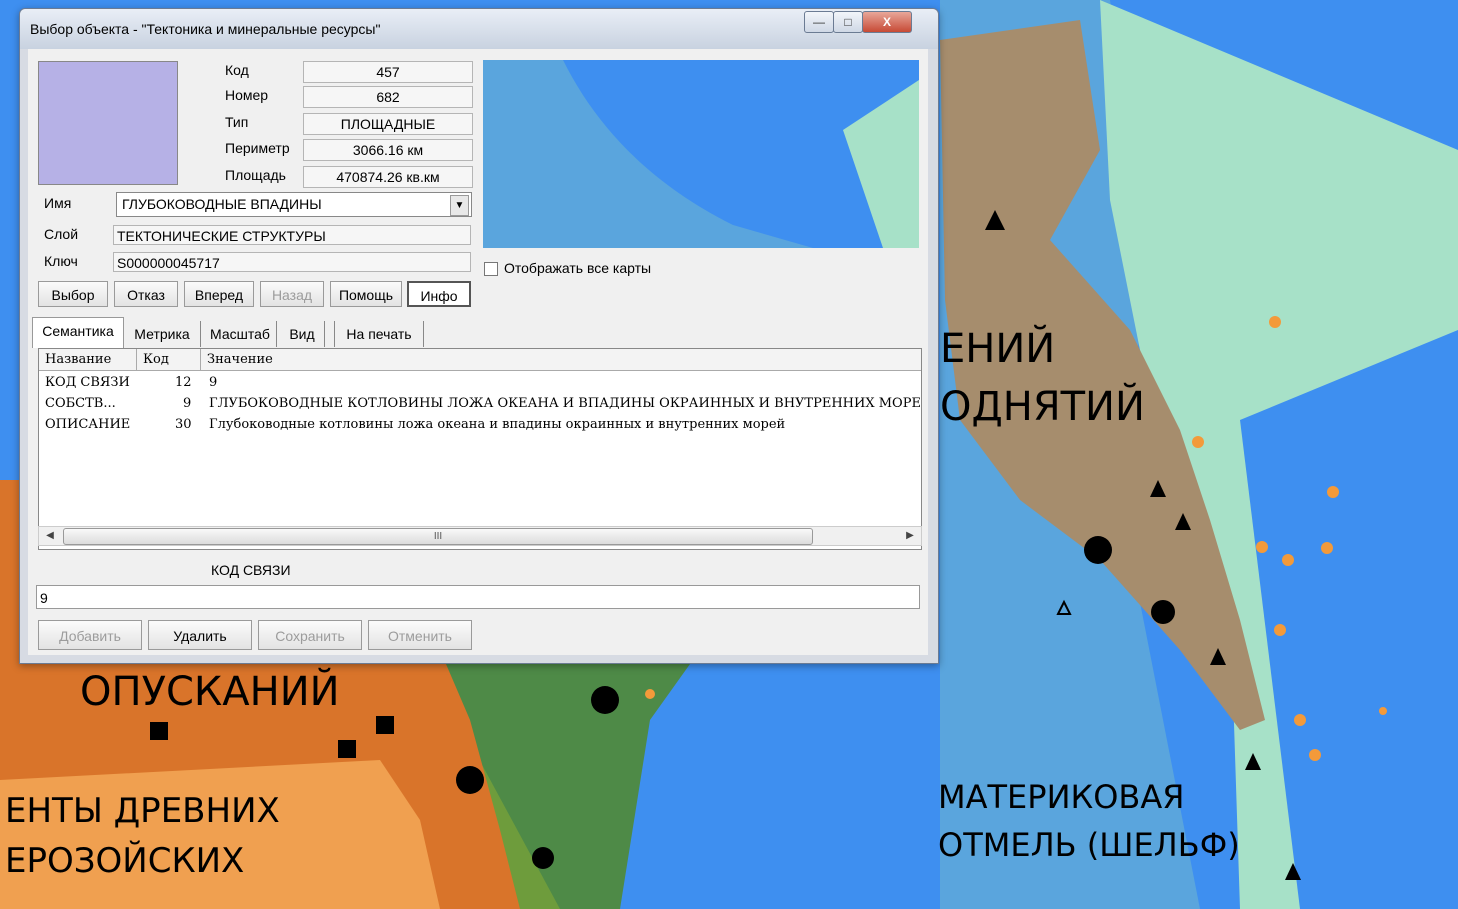  What do you see at coordinates (255, 175) in the screenshot?
I see `area-label: Площадь` at bounding box center [255, 175].